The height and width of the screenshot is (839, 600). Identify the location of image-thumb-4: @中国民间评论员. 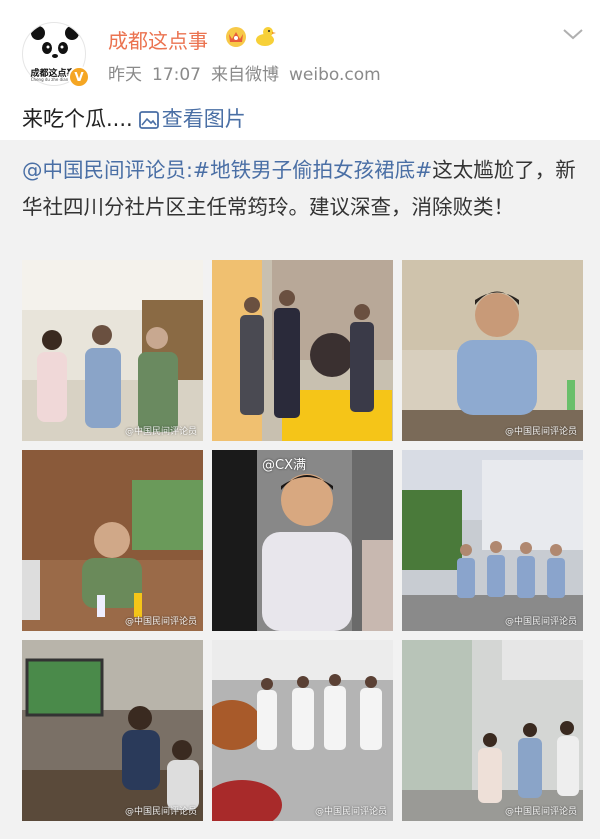
(112, 540).